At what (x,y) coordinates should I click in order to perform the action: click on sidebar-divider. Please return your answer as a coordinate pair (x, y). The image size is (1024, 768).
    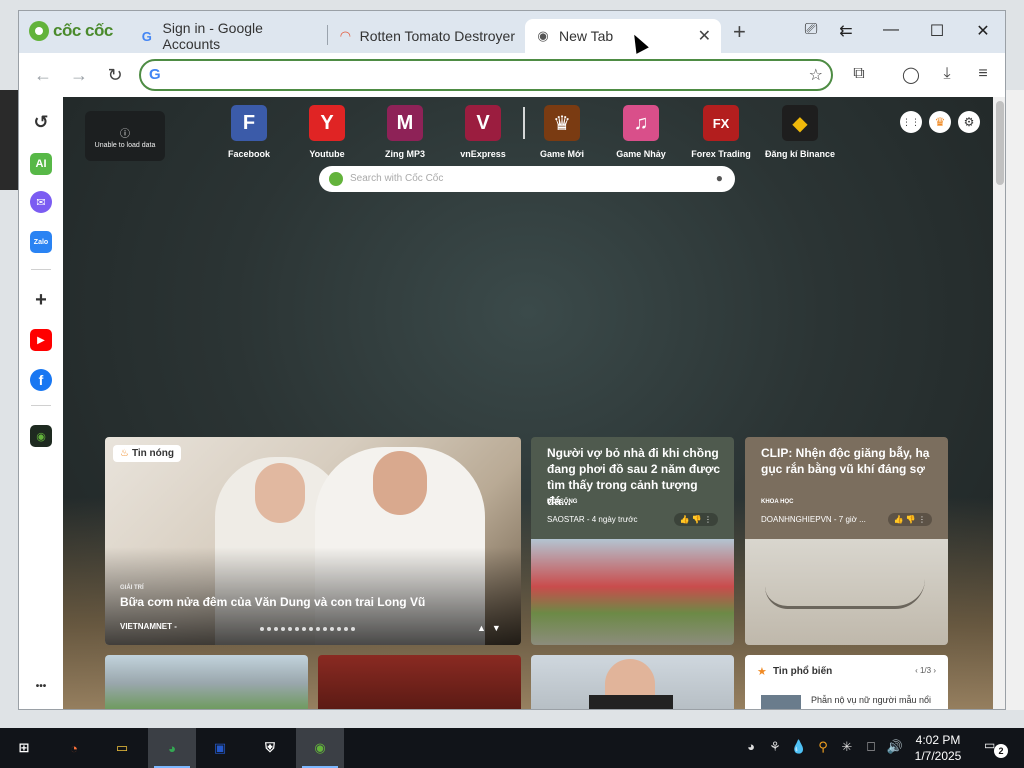
    Looking at the image, I should click on (41, 405).